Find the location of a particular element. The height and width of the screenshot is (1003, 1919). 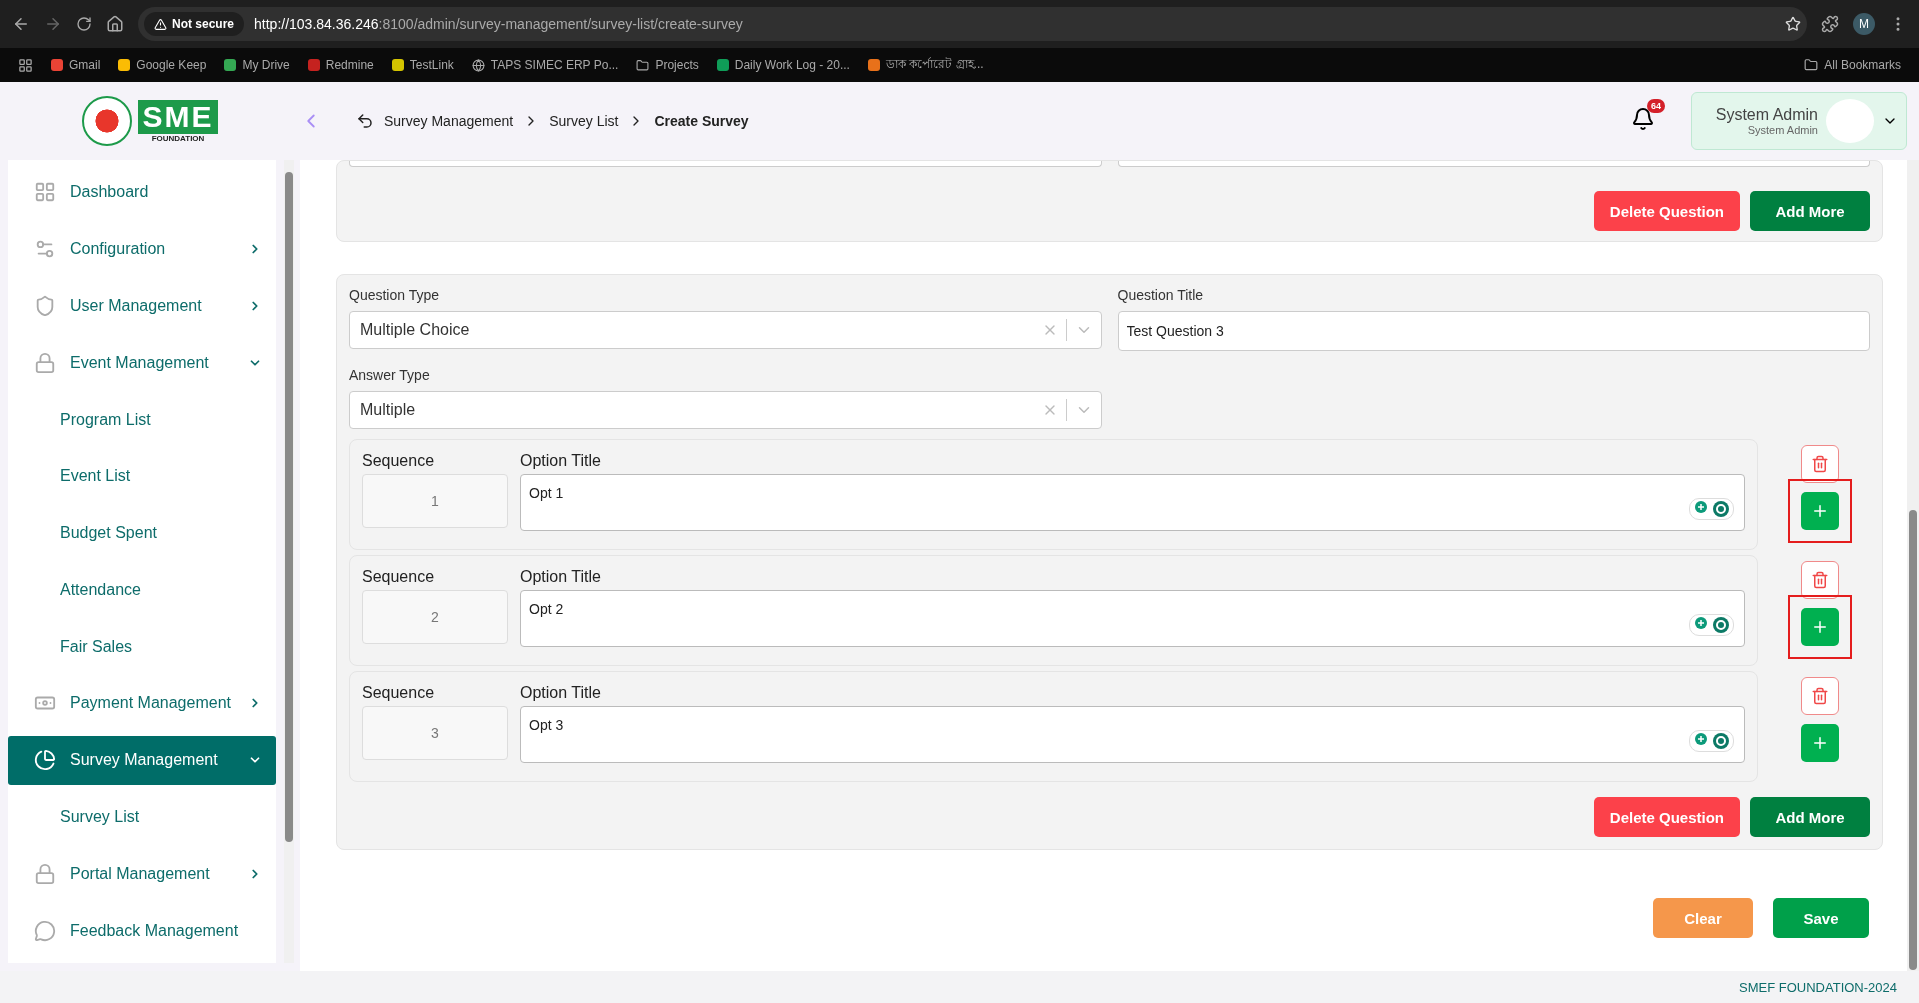

address-bar: Not secure http://103.84.36.246:8100/admin/survey-management/survey-list/create-survey is located at coordinates (972, 24).